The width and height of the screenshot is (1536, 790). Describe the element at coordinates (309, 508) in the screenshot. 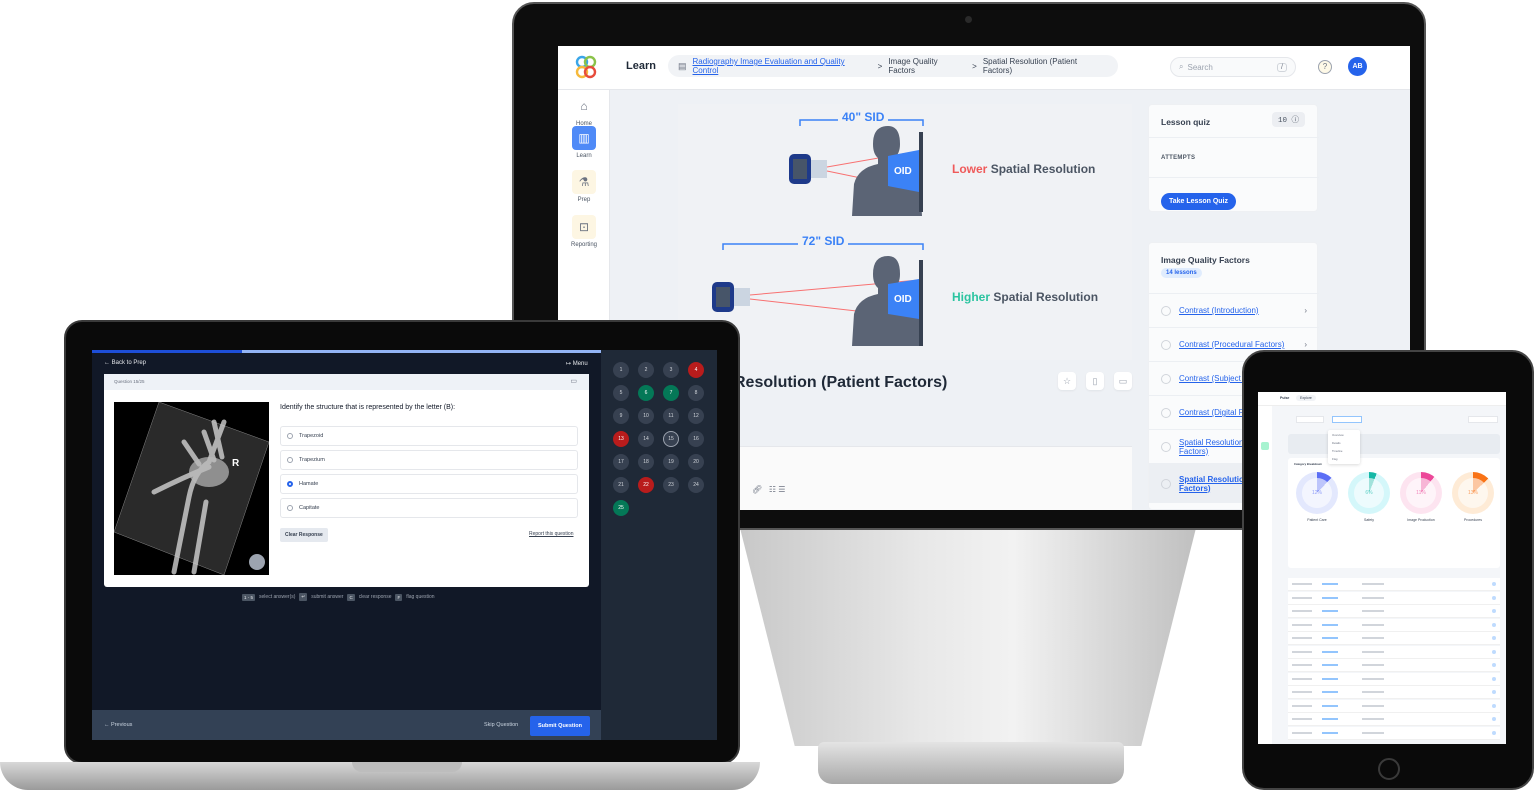

I see `option-label: Capitate` at that location.